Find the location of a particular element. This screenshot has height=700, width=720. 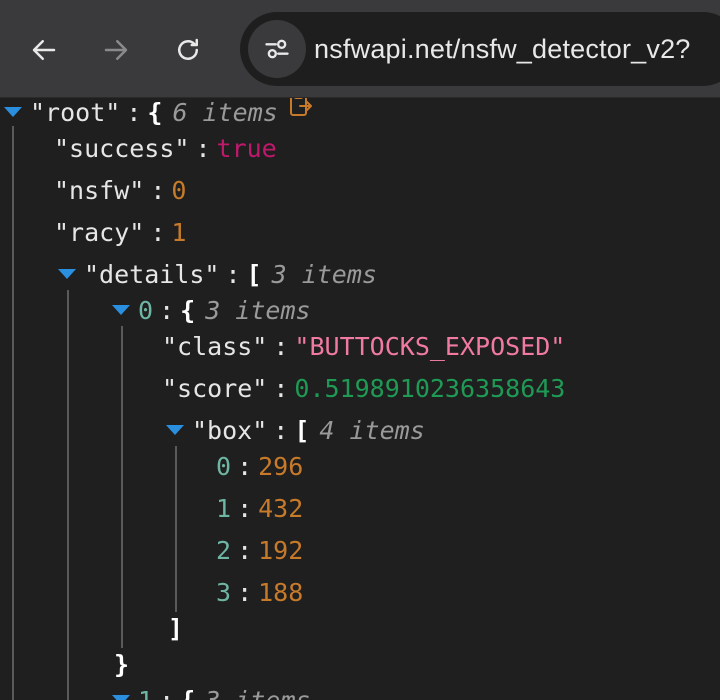

json-row-root: "root":{6 items is located at coordinates (159, 115).